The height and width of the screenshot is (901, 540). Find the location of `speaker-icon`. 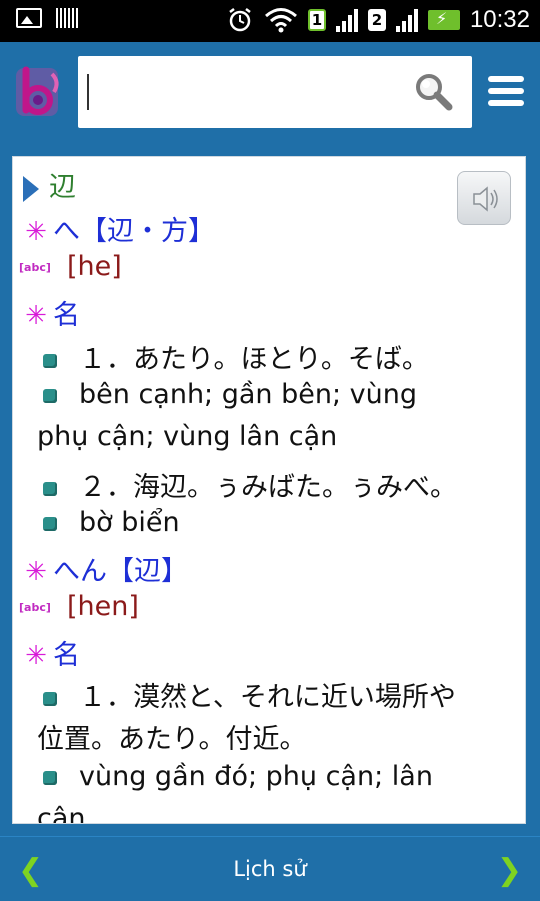

speaker-icon is located at coordinates (485, 199).